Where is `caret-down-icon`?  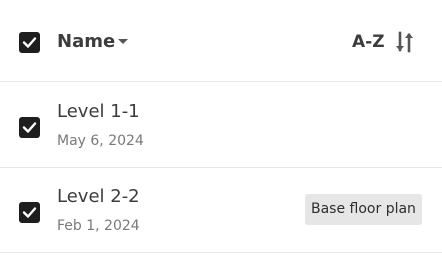
caret-down-icon is located at coordinates (123, 41).